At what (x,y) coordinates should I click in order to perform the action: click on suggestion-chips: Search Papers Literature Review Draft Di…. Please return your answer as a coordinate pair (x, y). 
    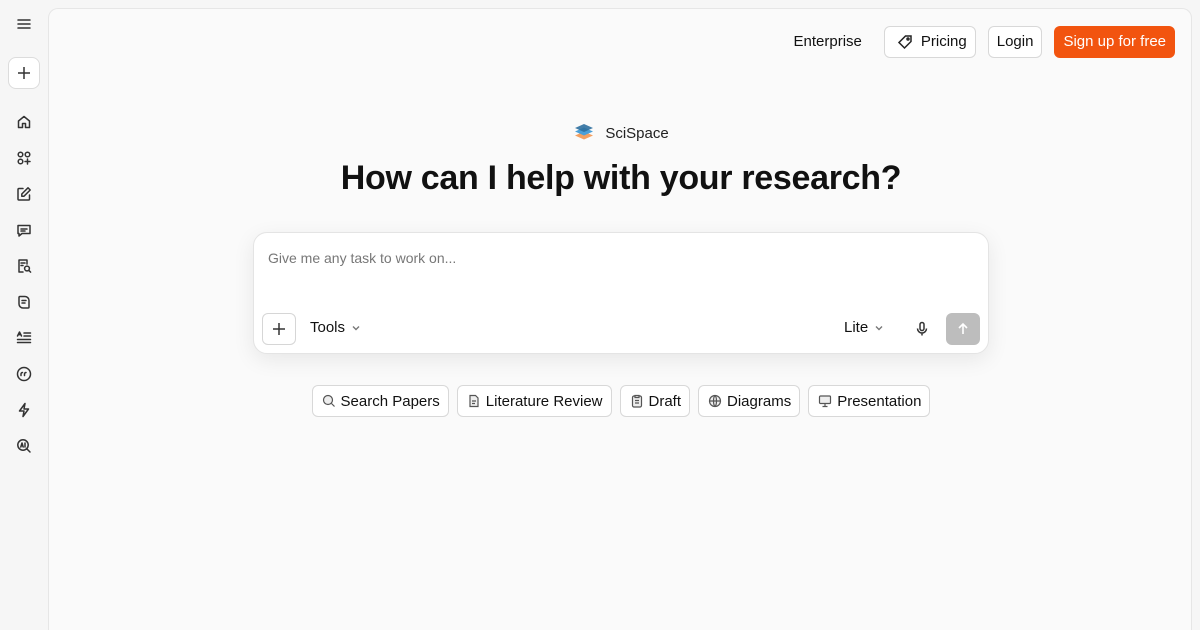
    Looking at the image, I should click on (621, 401).